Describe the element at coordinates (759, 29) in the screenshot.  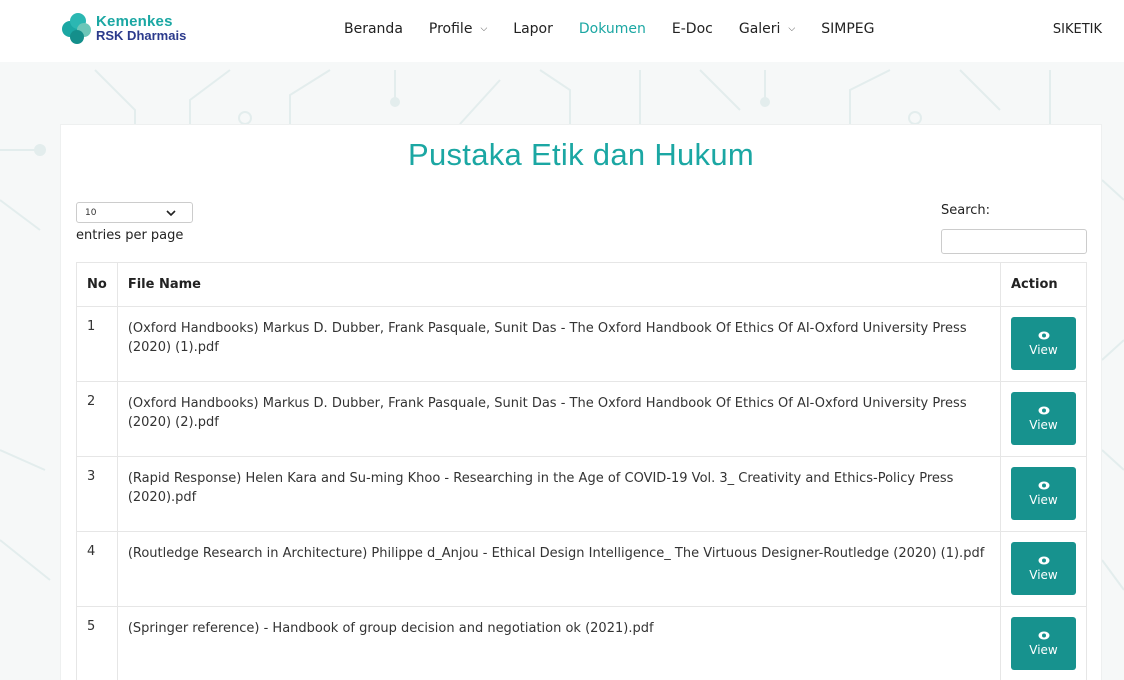
I see `nav-galeri-label: Galeri` at that location.